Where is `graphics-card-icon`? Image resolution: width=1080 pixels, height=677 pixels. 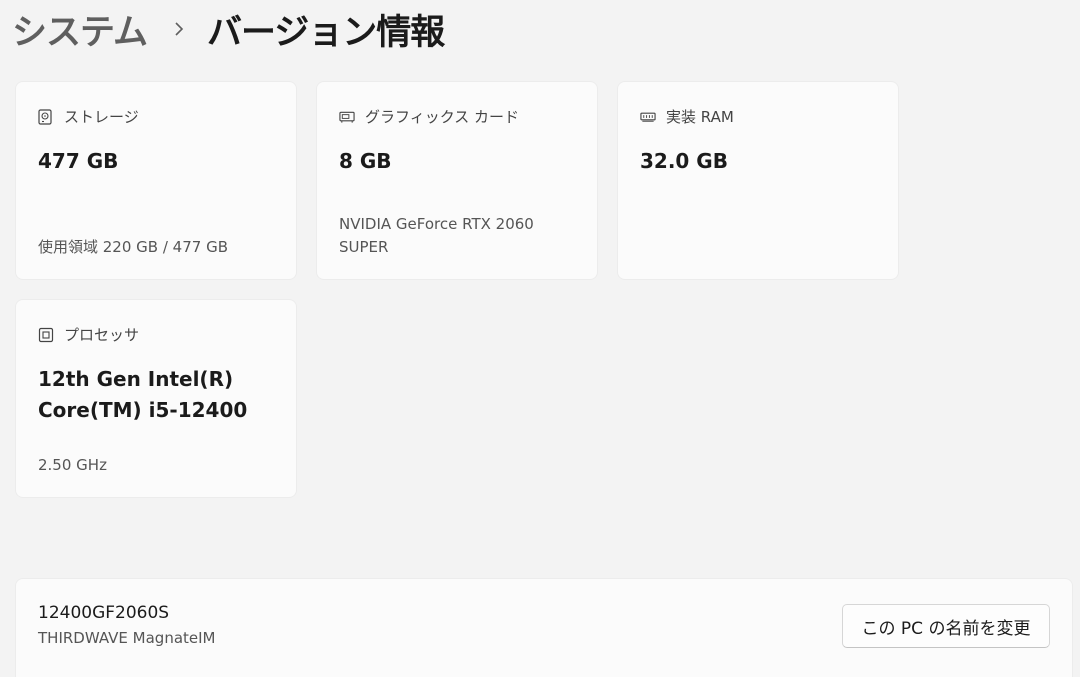 graphics-card-icon is located at coordinates (347, 117).